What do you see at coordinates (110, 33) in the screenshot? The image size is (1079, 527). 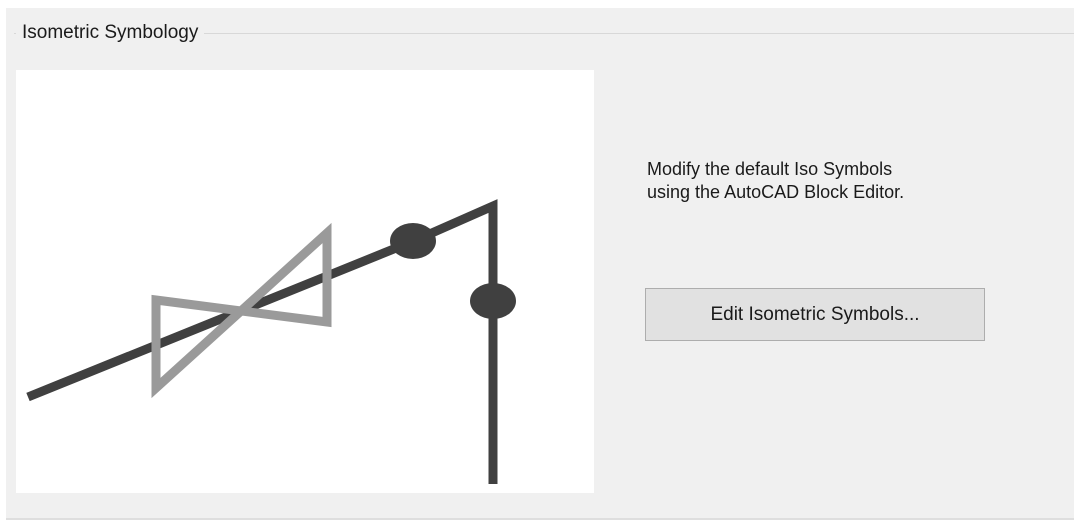 I see `group-title: Isometric Symbology` at bounding box center [110, 33].